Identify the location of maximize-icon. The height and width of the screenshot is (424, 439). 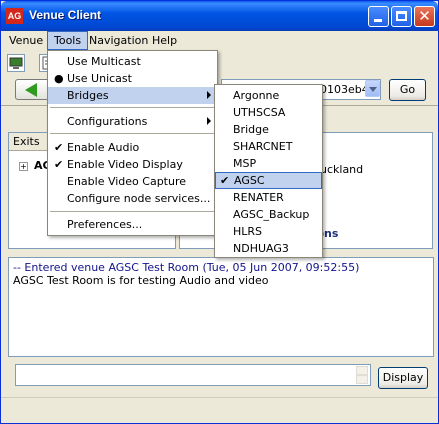
(401, 16).